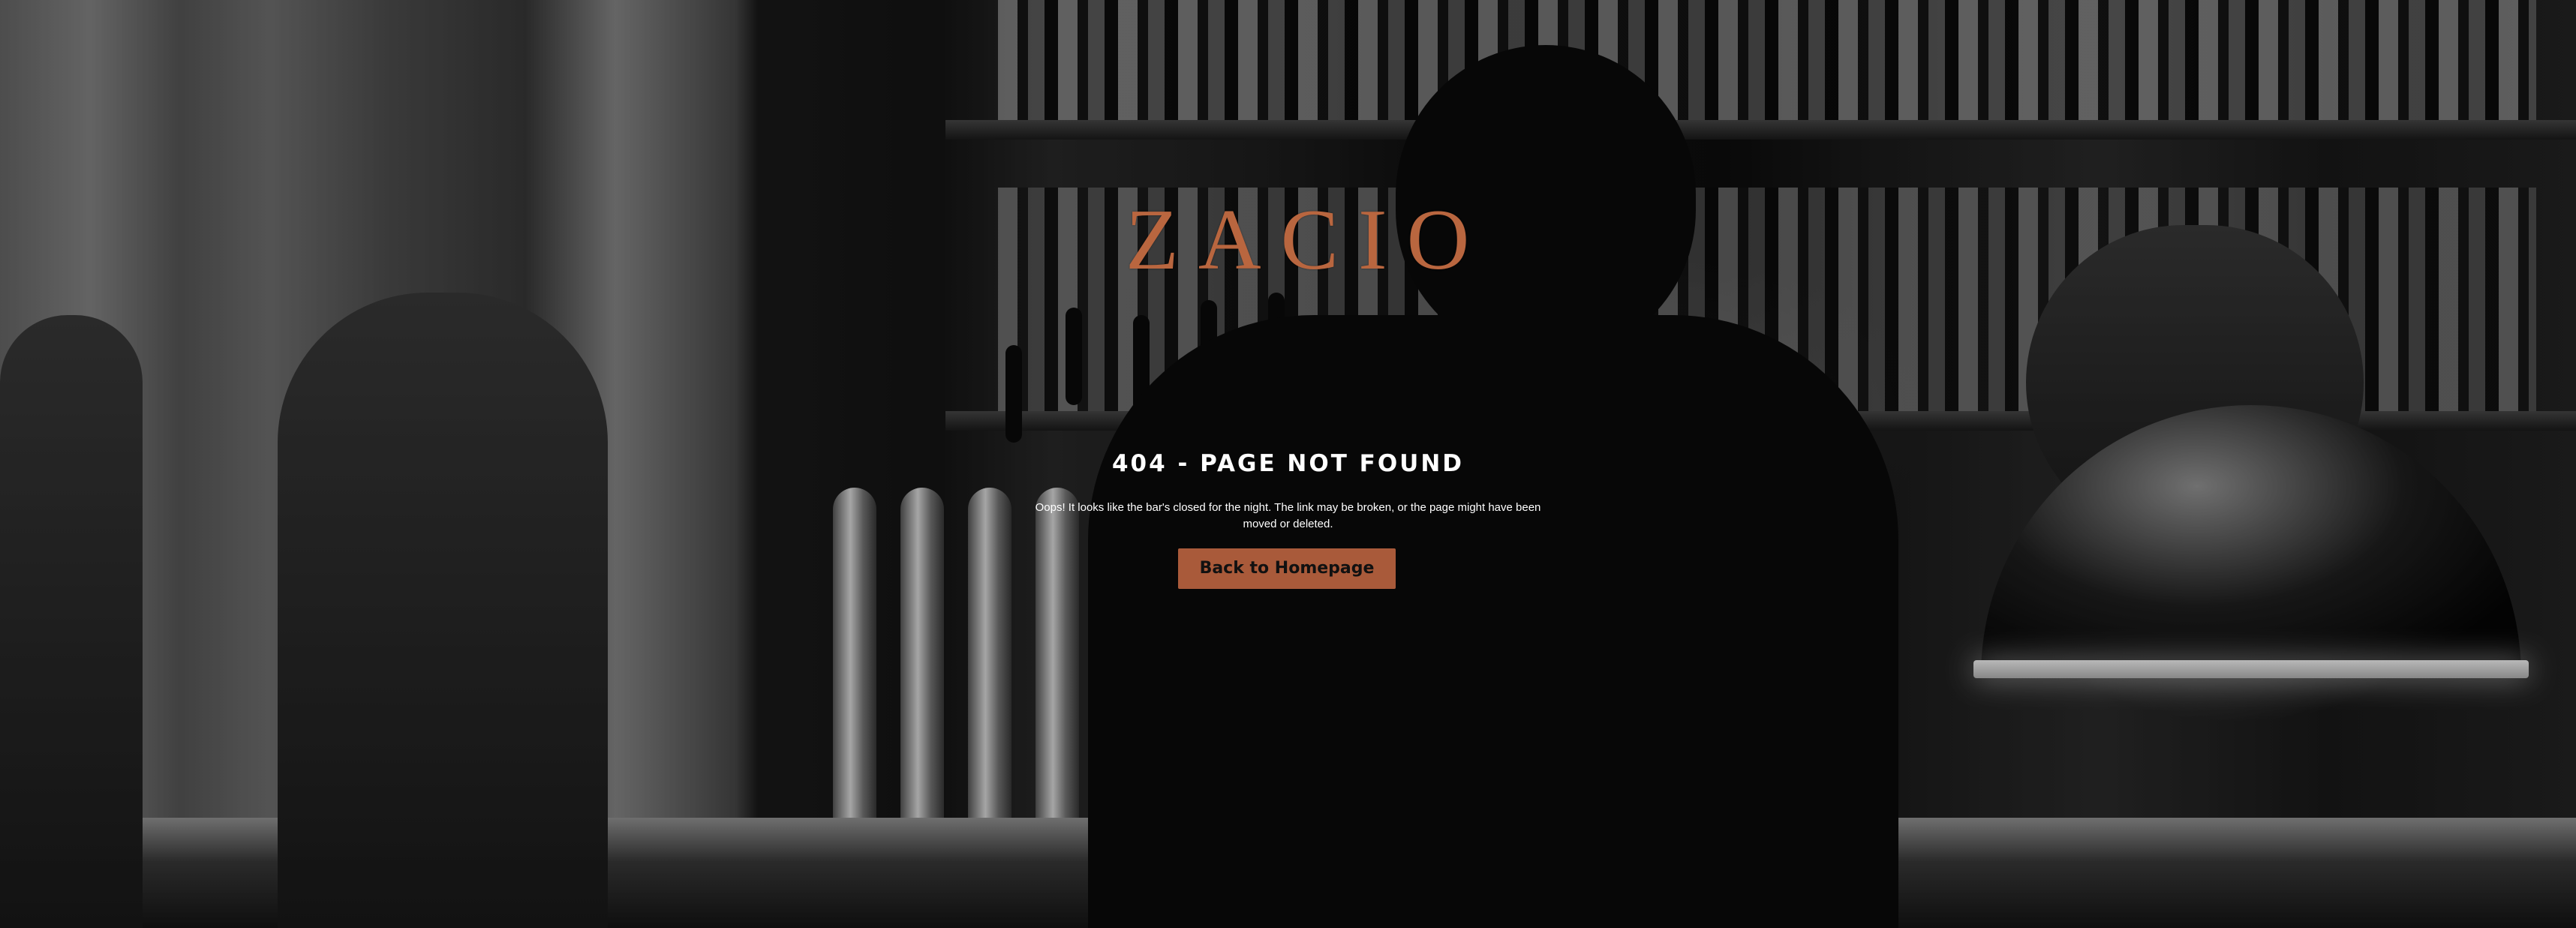 The width and height of the screenshot is (2576, 928). I want to click on brand-logo: ZACIO, so click(1297, 240).